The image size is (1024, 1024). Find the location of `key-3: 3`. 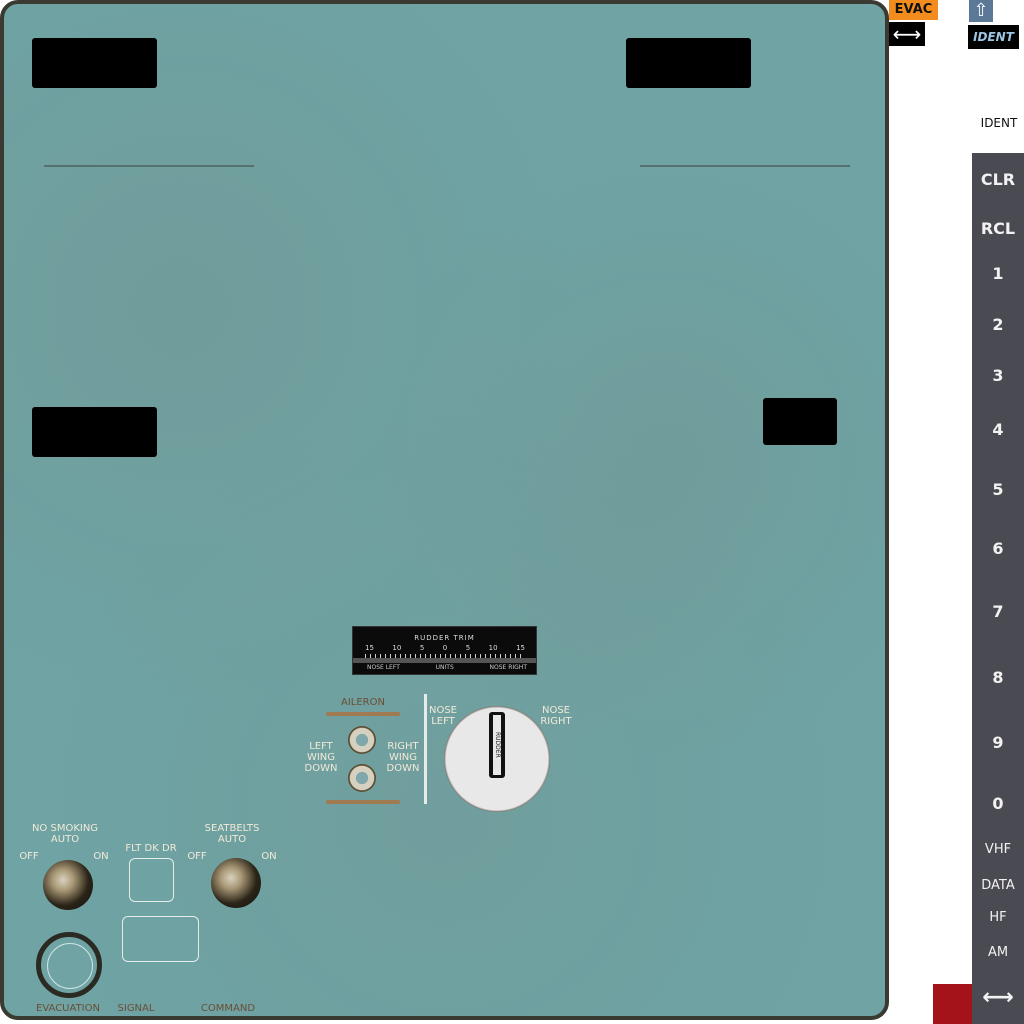

key-3: 3 is located at coordinates (998, 375).